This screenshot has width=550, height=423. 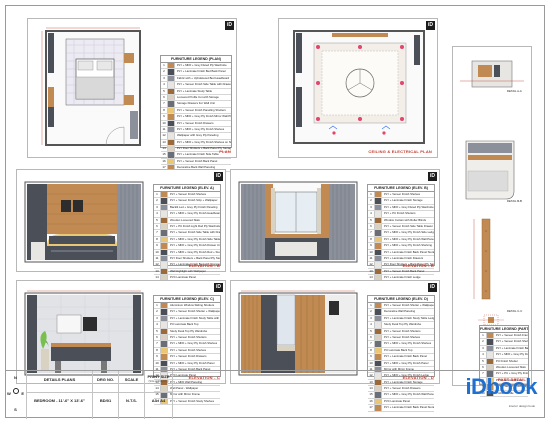 What do you see at coordinates (195, 225) in the screenshot?
I see `legend-text: PLY + PU Finish Light Rod Ply Wardrobe` at bounding box center [195, 225].